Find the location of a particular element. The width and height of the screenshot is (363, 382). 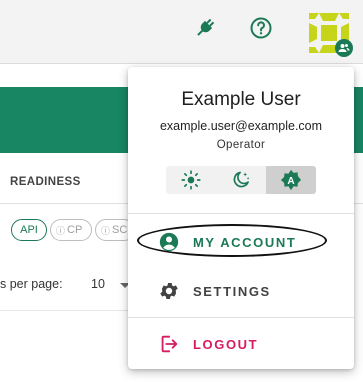

chip-cp: ⓘ CP is located at coordinates (71, 230).